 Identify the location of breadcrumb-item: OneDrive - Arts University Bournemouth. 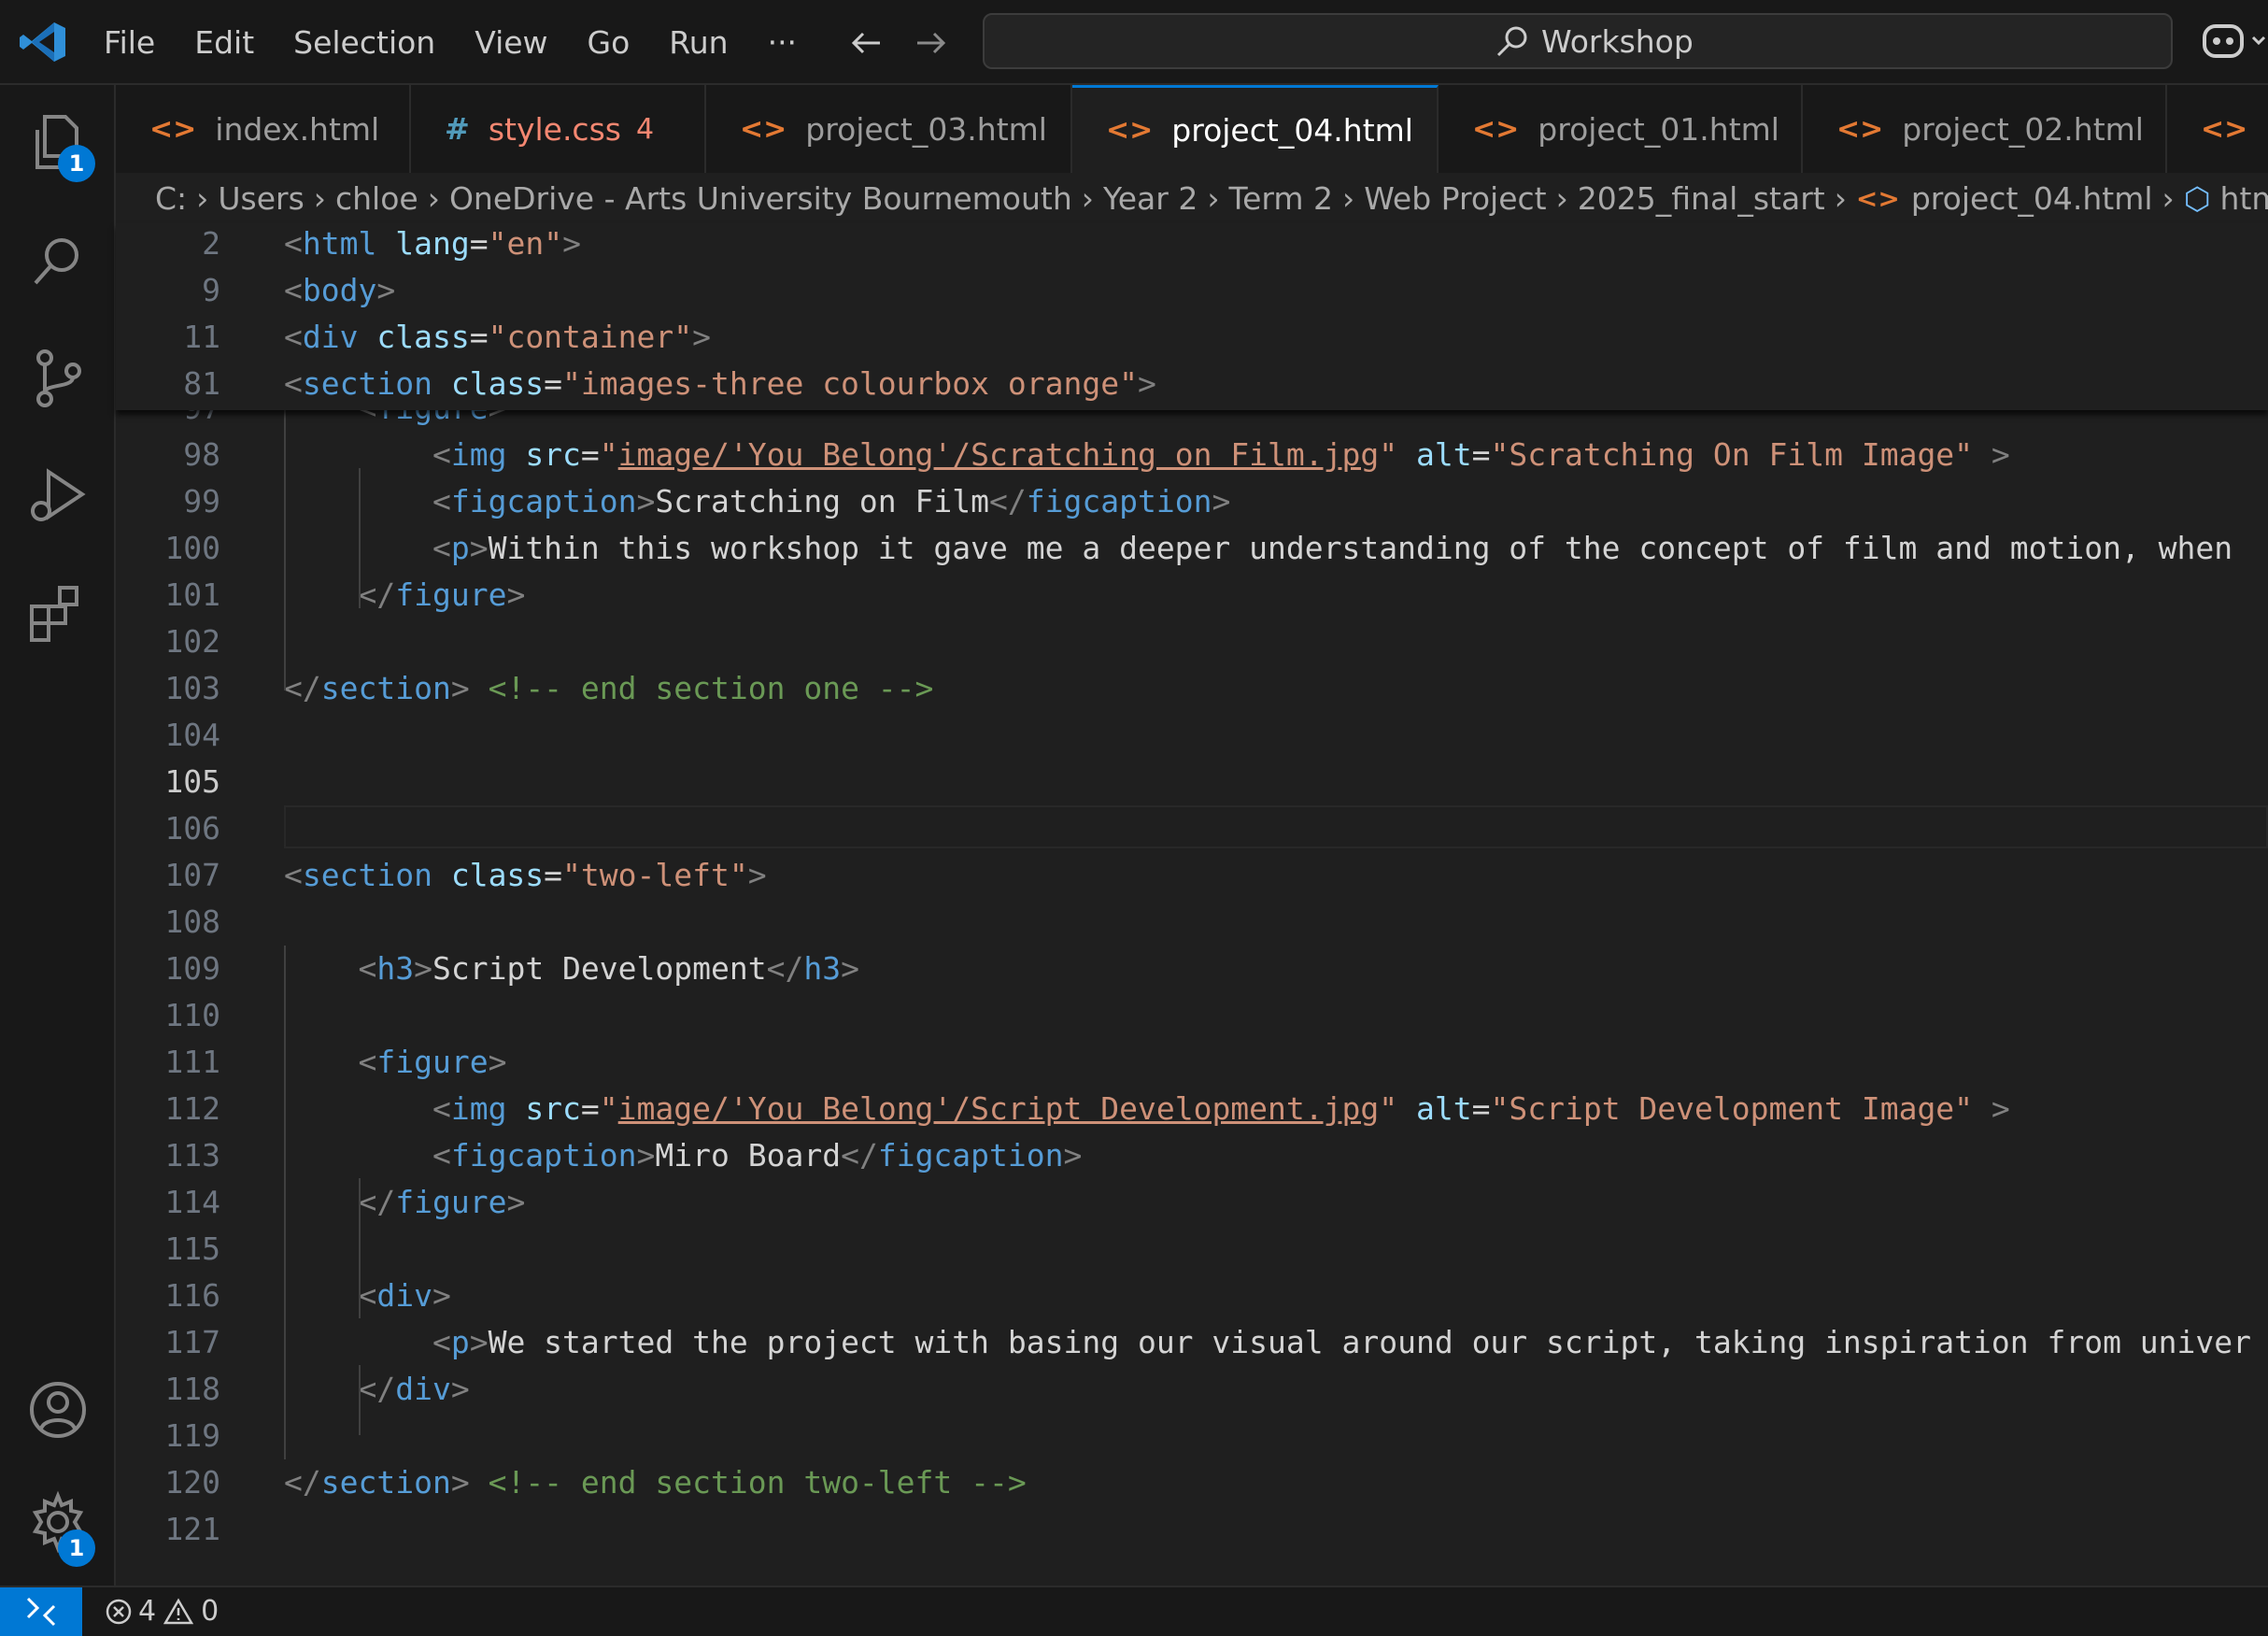
(760, 198).